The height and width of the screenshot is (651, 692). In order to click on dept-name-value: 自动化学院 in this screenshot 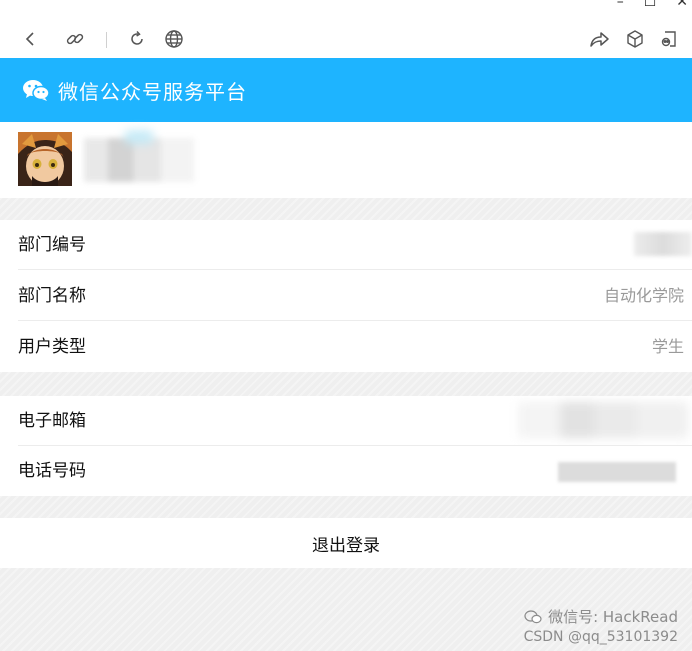, I will do `click(643, 295)`.